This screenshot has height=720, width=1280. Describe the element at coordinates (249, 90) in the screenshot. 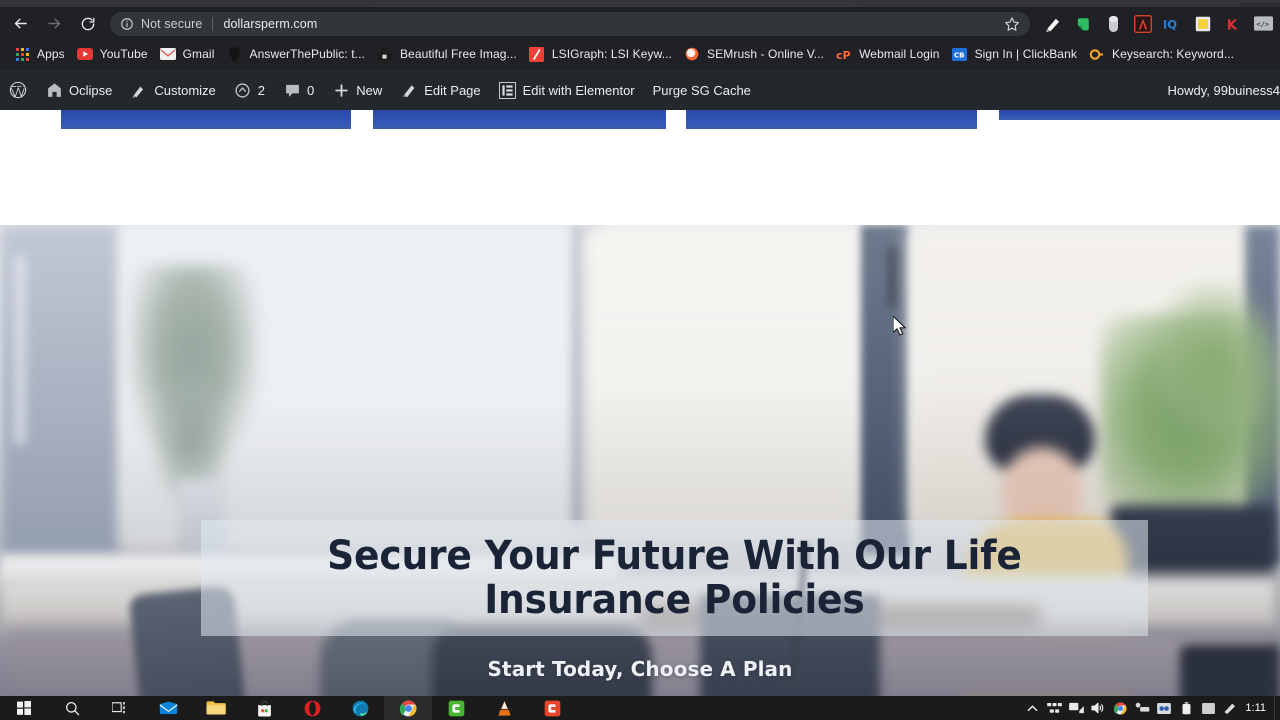

I see `admin-bar-item-updates: 2` at that location.